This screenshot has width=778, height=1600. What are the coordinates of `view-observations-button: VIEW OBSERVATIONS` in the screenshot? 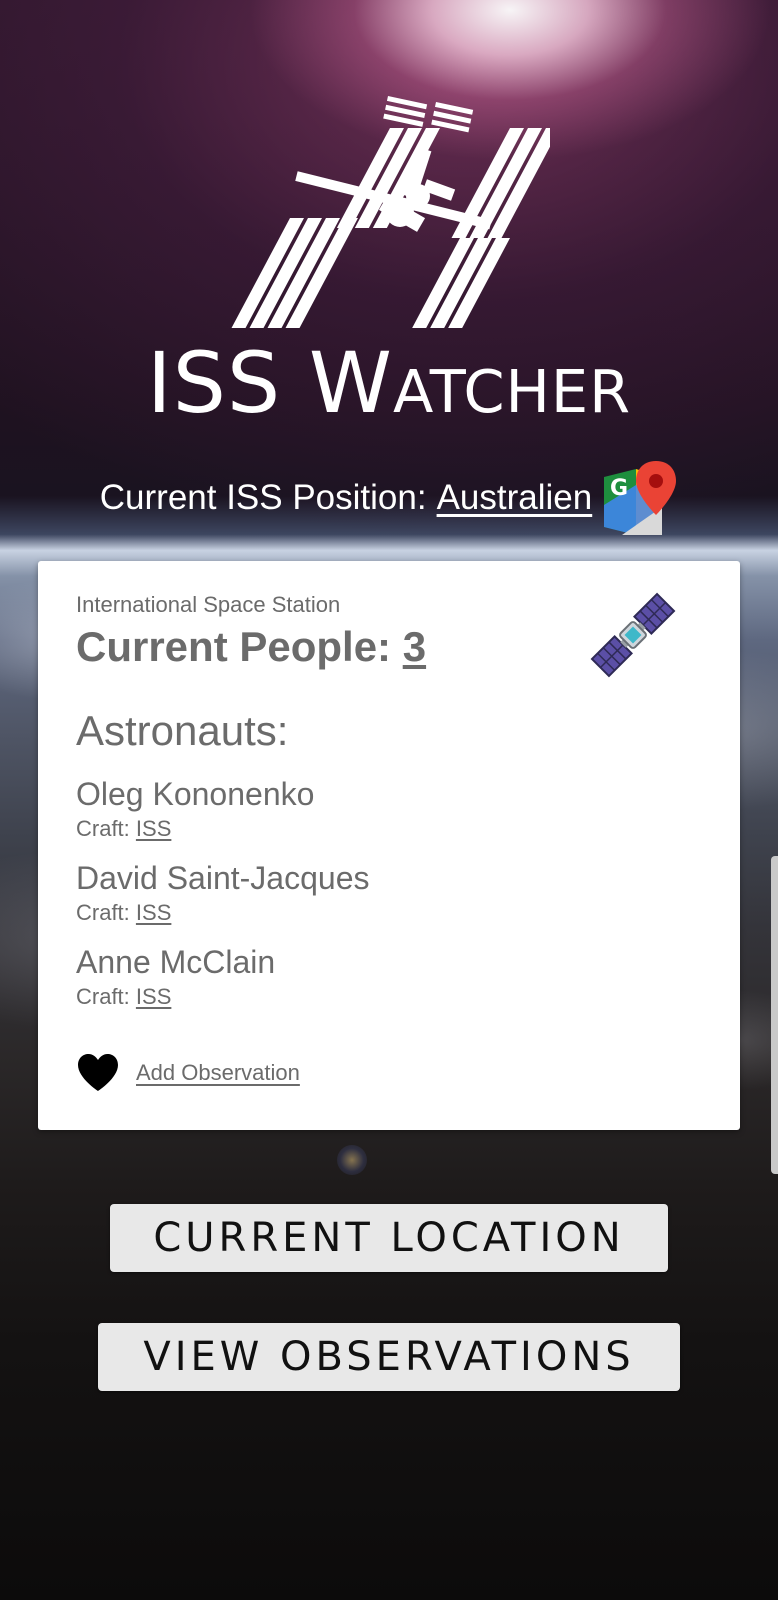 It's located at (389, 1357).